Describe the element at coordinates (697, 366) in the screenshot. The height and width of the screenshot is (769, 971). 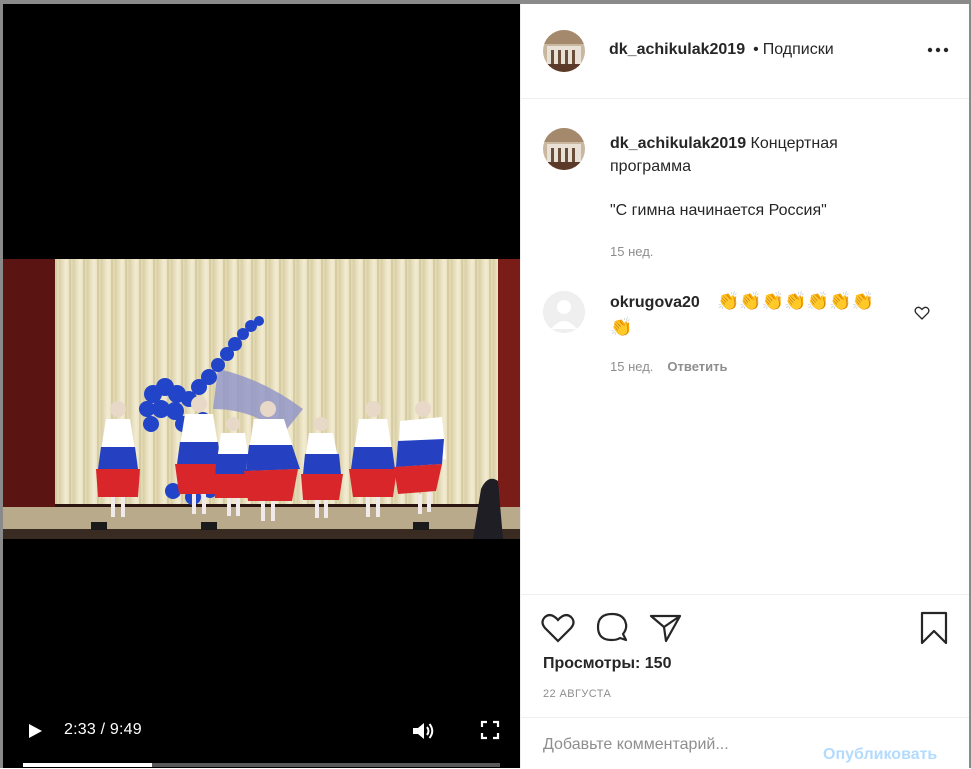
I see `reply-button: Ответить` at that location.